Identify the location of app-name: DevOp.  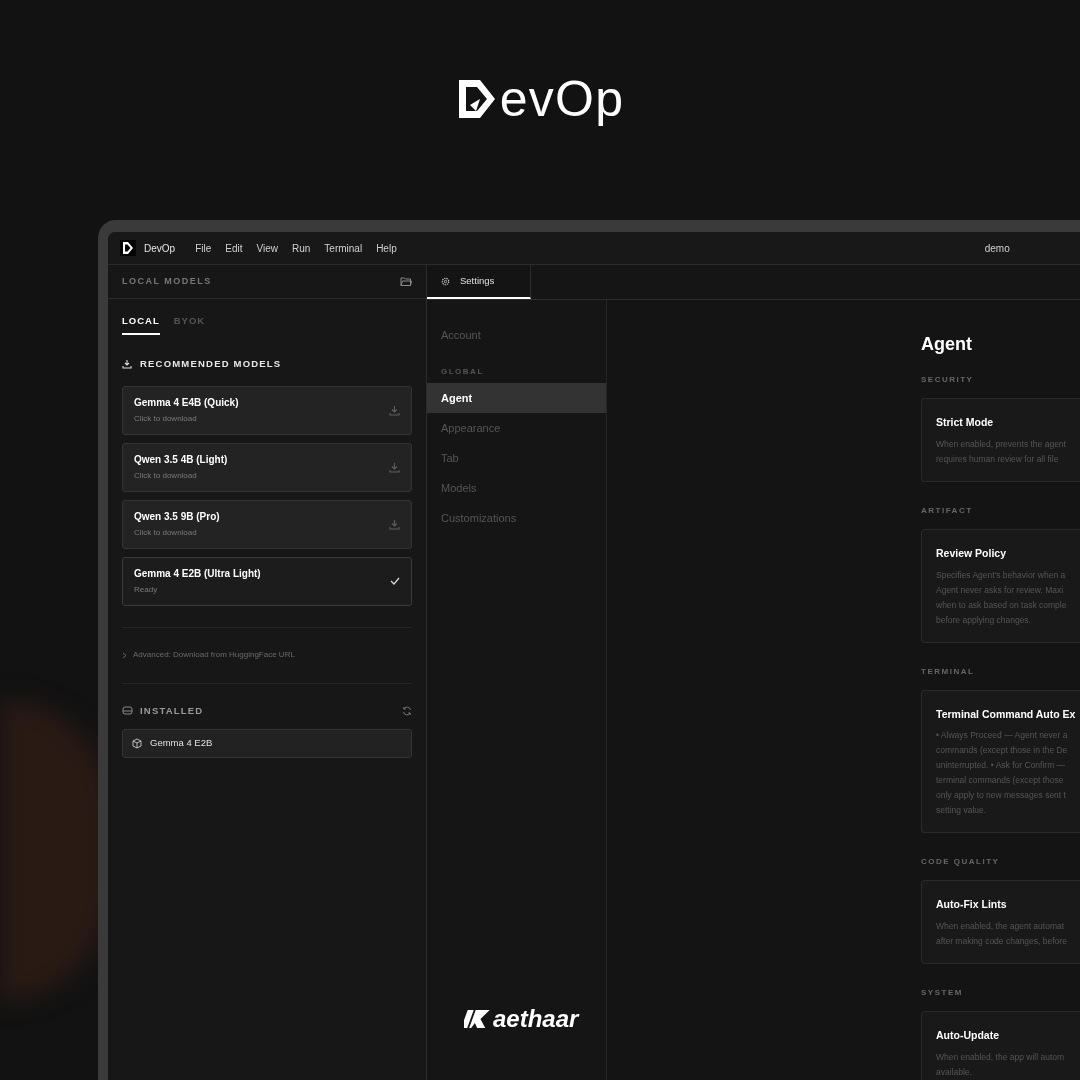
(160, 248).